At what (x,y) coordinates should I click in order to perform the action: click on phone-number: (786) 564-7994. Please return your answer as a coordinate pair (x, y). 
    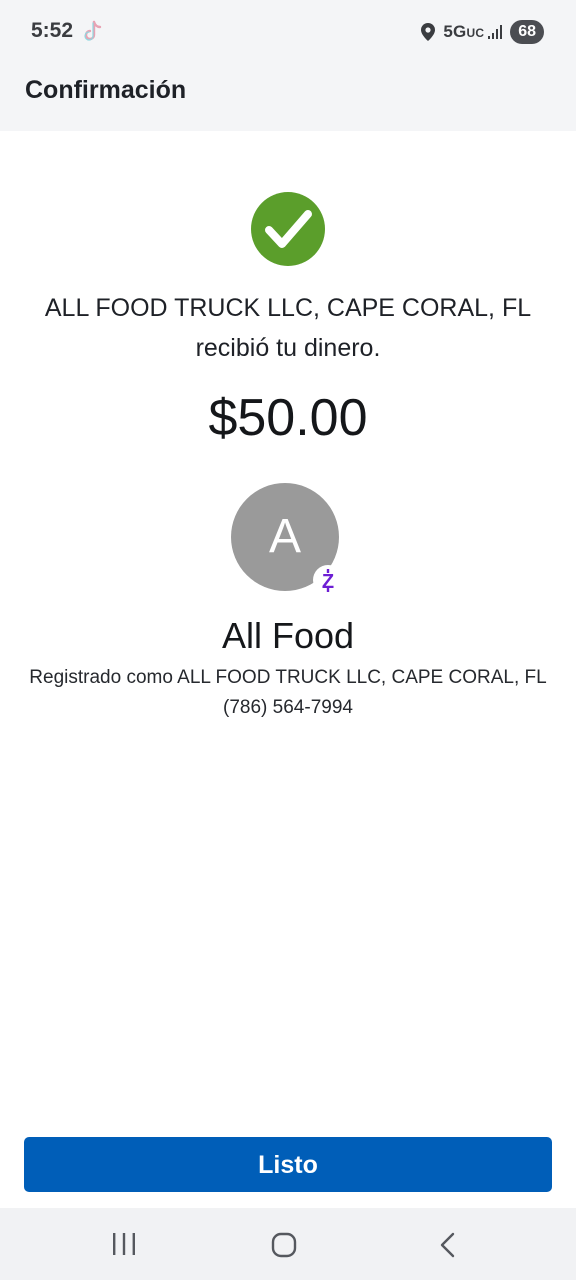
    Looking at the image, I should click on (288, 707).